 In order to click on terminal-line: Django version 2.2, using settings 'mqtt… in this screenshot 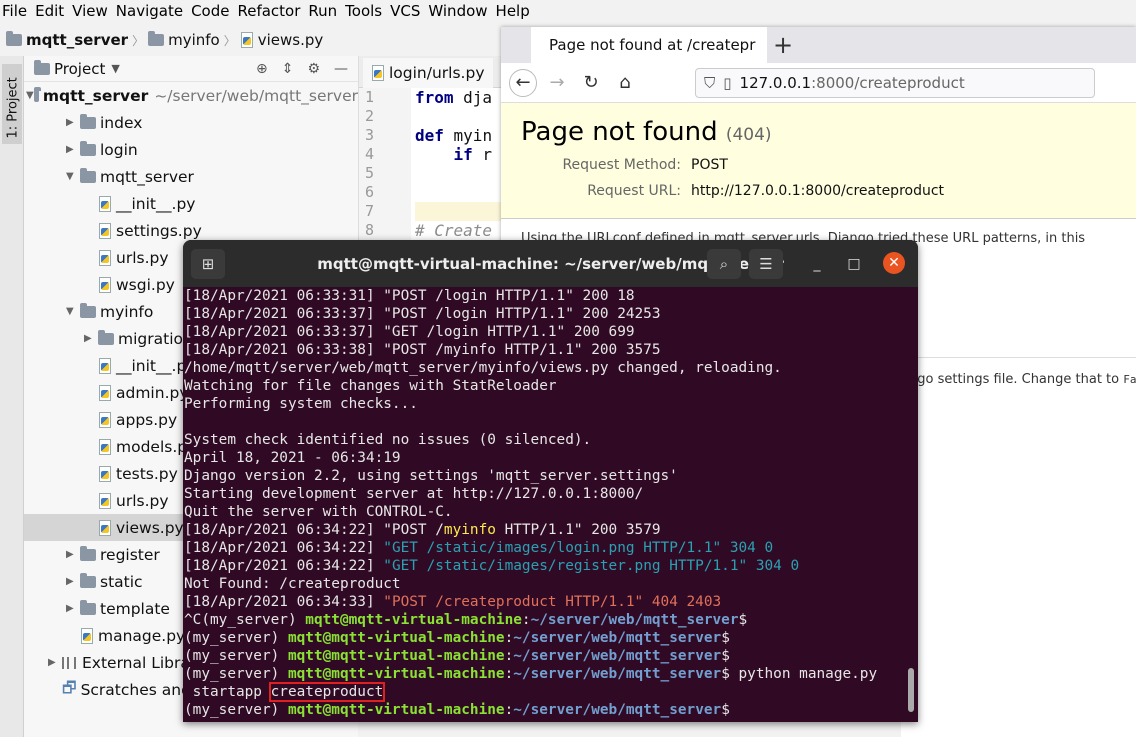, I will do `click(431, 476)`.